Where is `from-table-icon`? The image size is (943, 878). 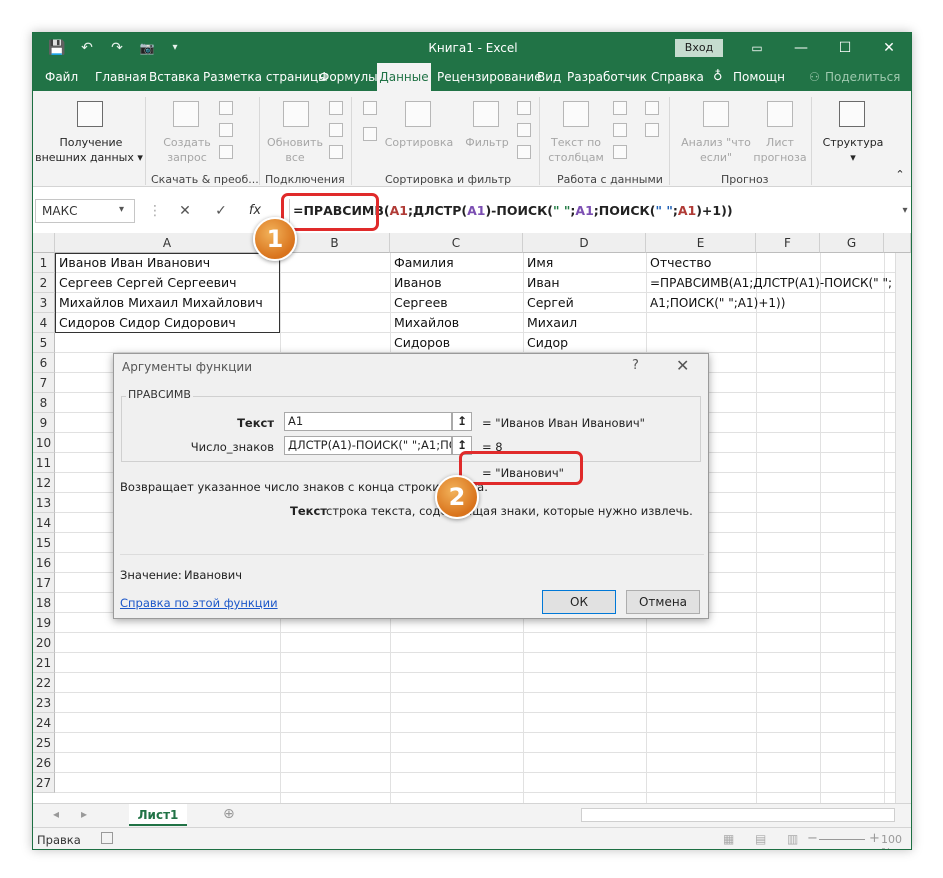
from-table-icon is located at coordinates (226, 130).